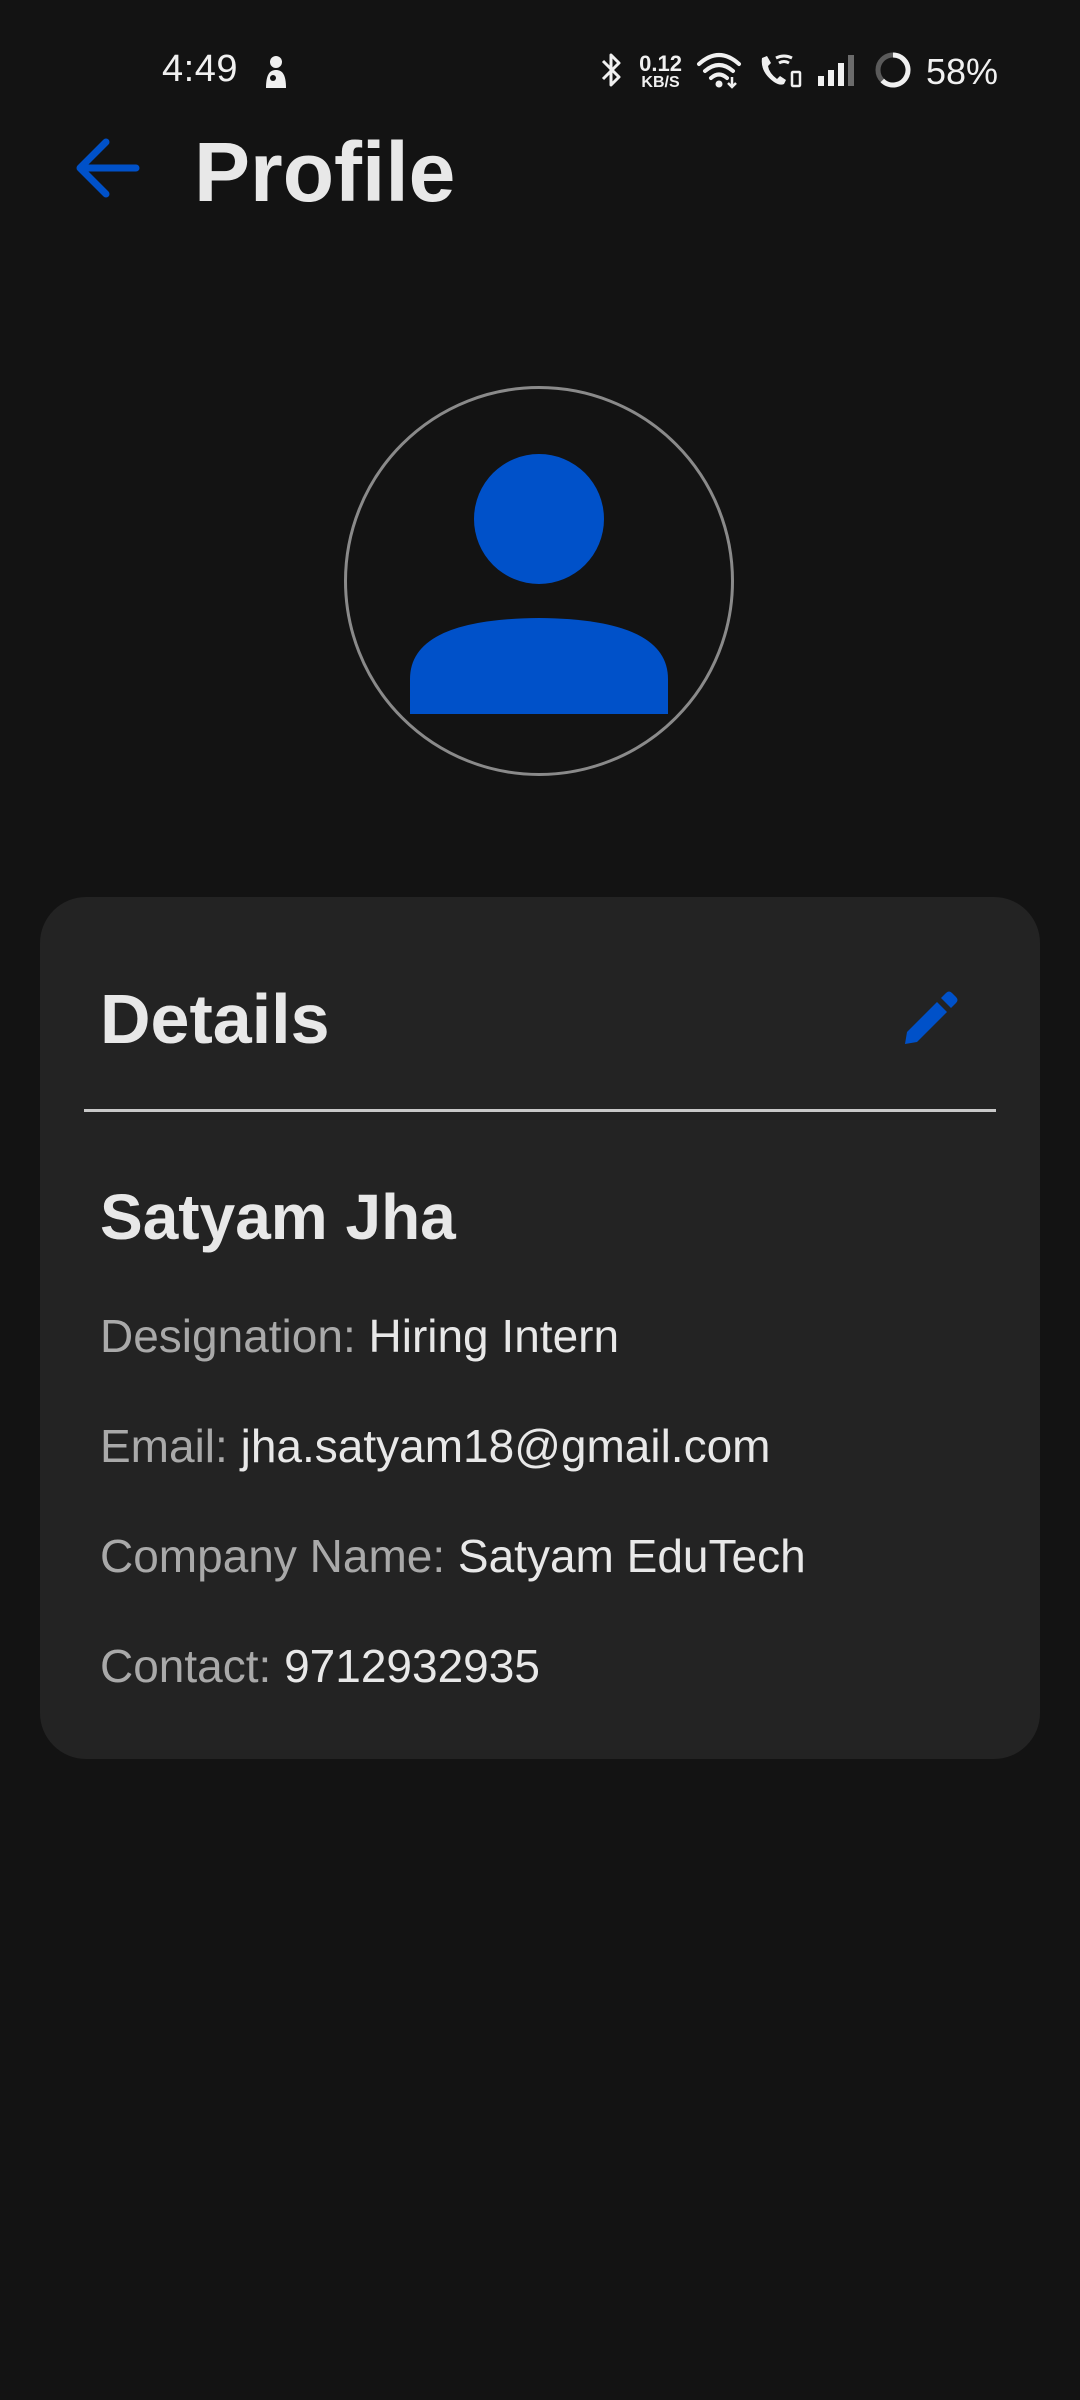  Describe the element at coordinates (612, 72) in the screenshot. I see `bluetooth-icon` at that location.